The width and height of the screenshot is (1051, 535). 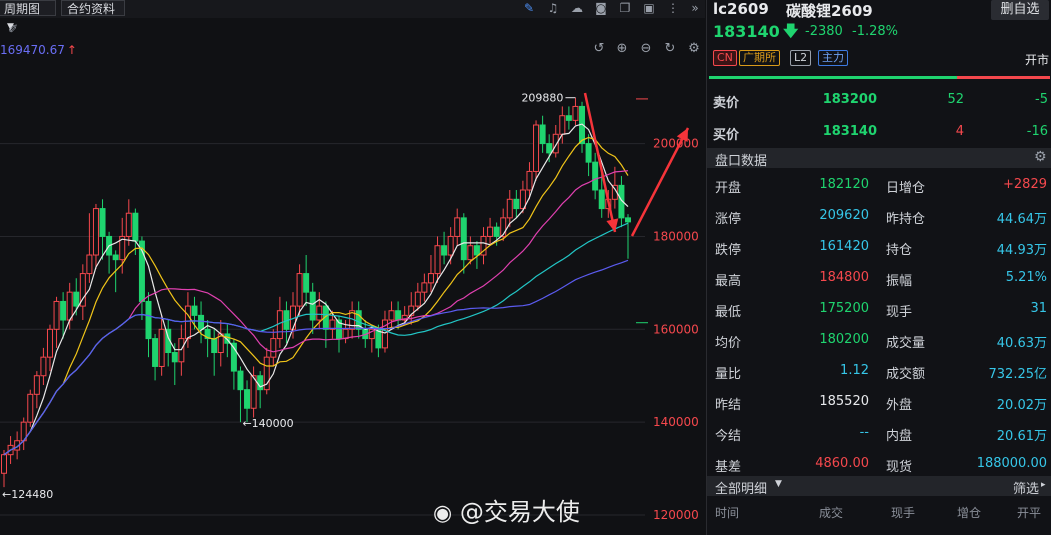 I want to click on tag-main: 主力, so click(x=833, y=58).